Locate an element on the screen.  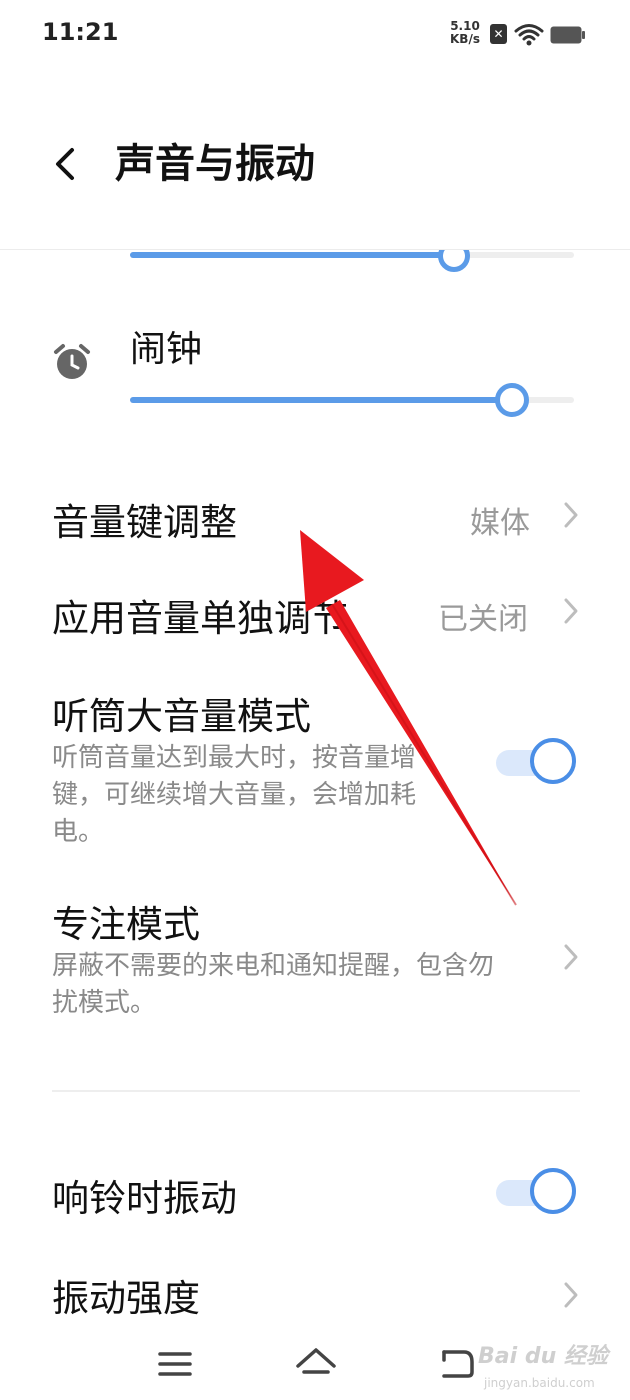
baidu-jingyan-watermark: Bai du 经验 jingyan.baidu.com is located at coordinates (553, 1365).